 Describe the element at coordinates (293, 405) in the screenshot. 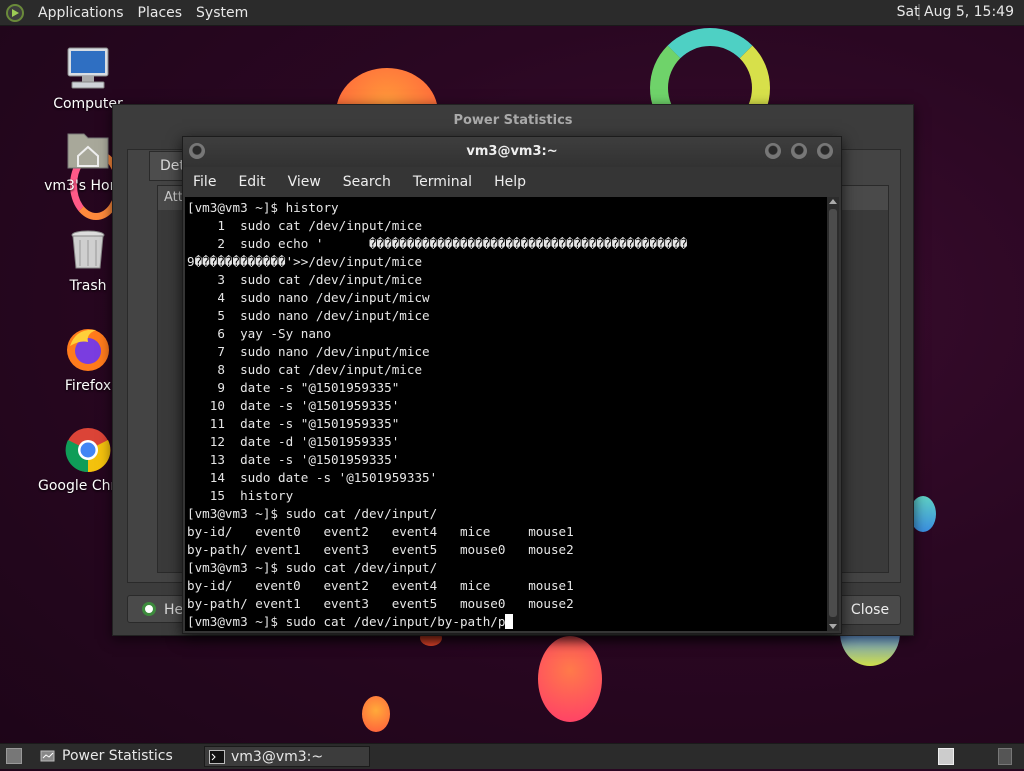

I see `terminal-line: 10 date -s '@1501959335'` at that location.